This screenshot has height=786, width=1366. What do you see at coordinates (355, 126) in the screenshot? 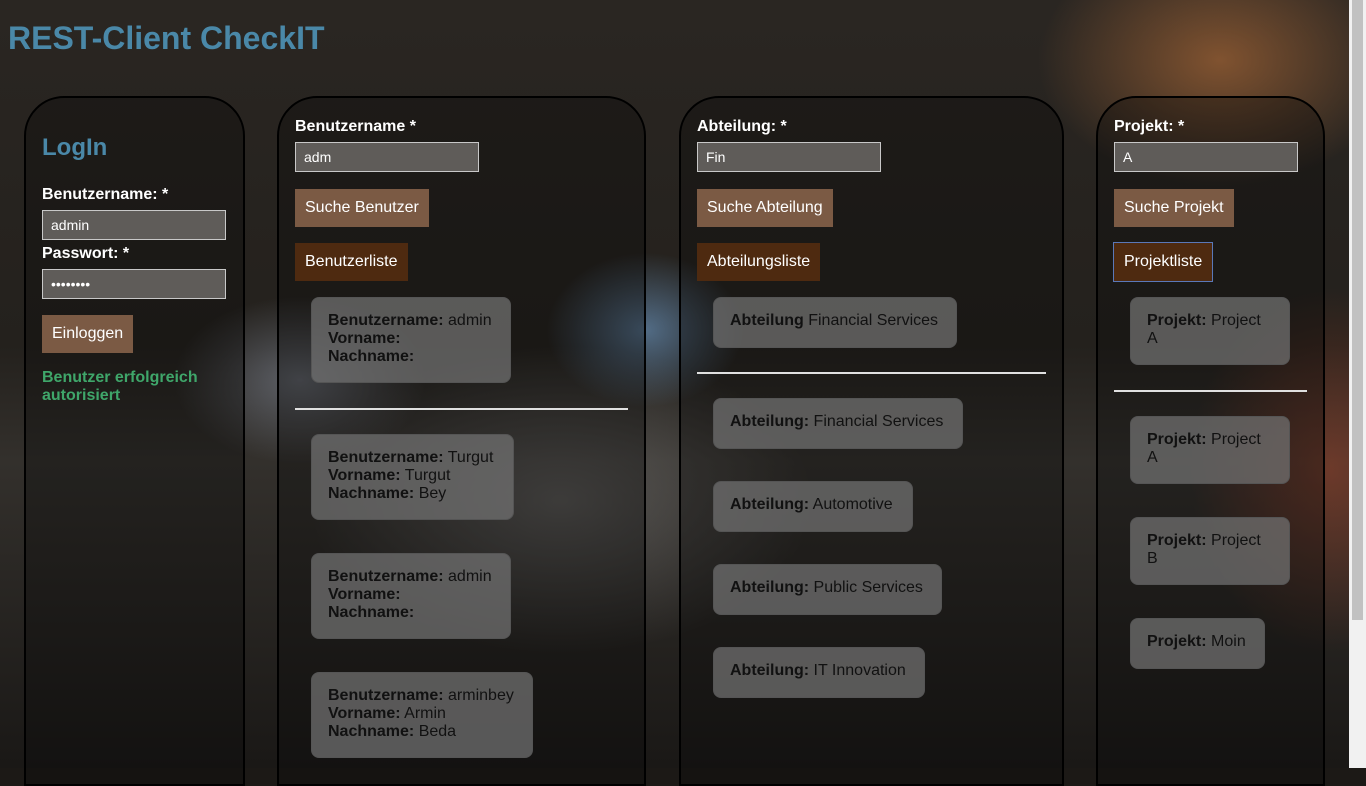
I see `users-search-label: Benutzername *` at bounding box center [355, 126].